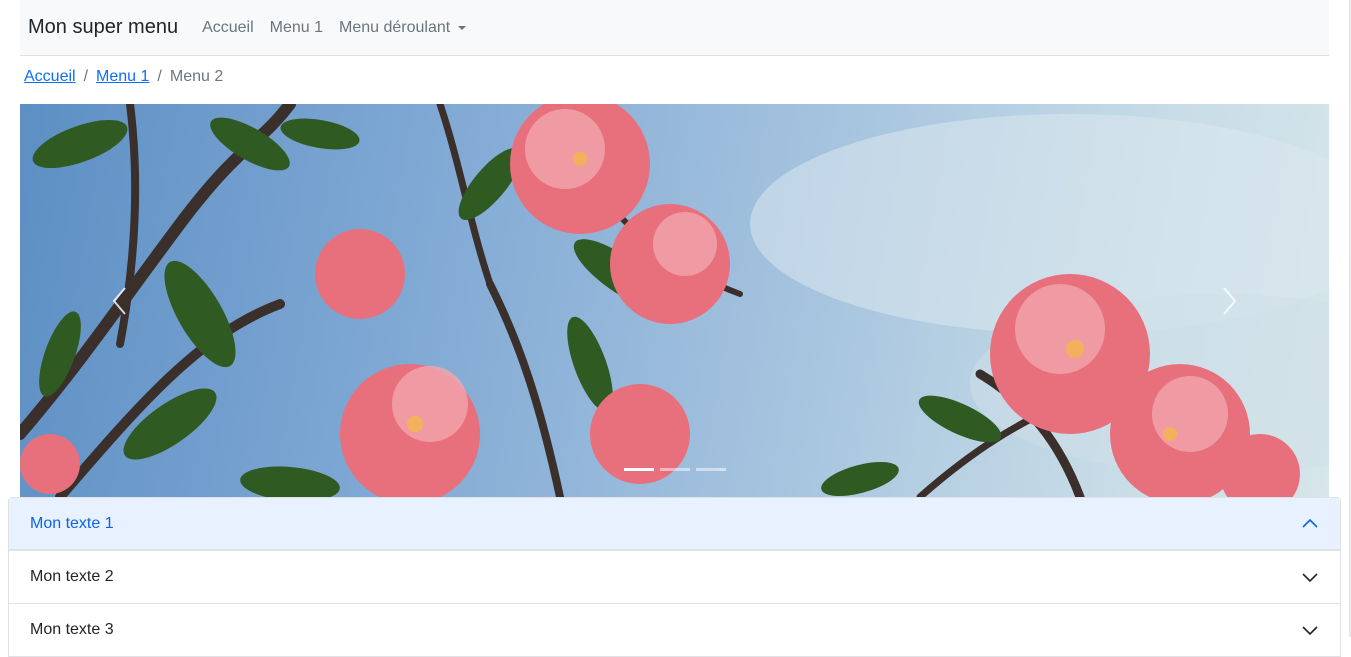 The width and height of the screenshot is (1351, 657). I want to click on accordion-header-3: Mon texte 3, so click(674, 630).